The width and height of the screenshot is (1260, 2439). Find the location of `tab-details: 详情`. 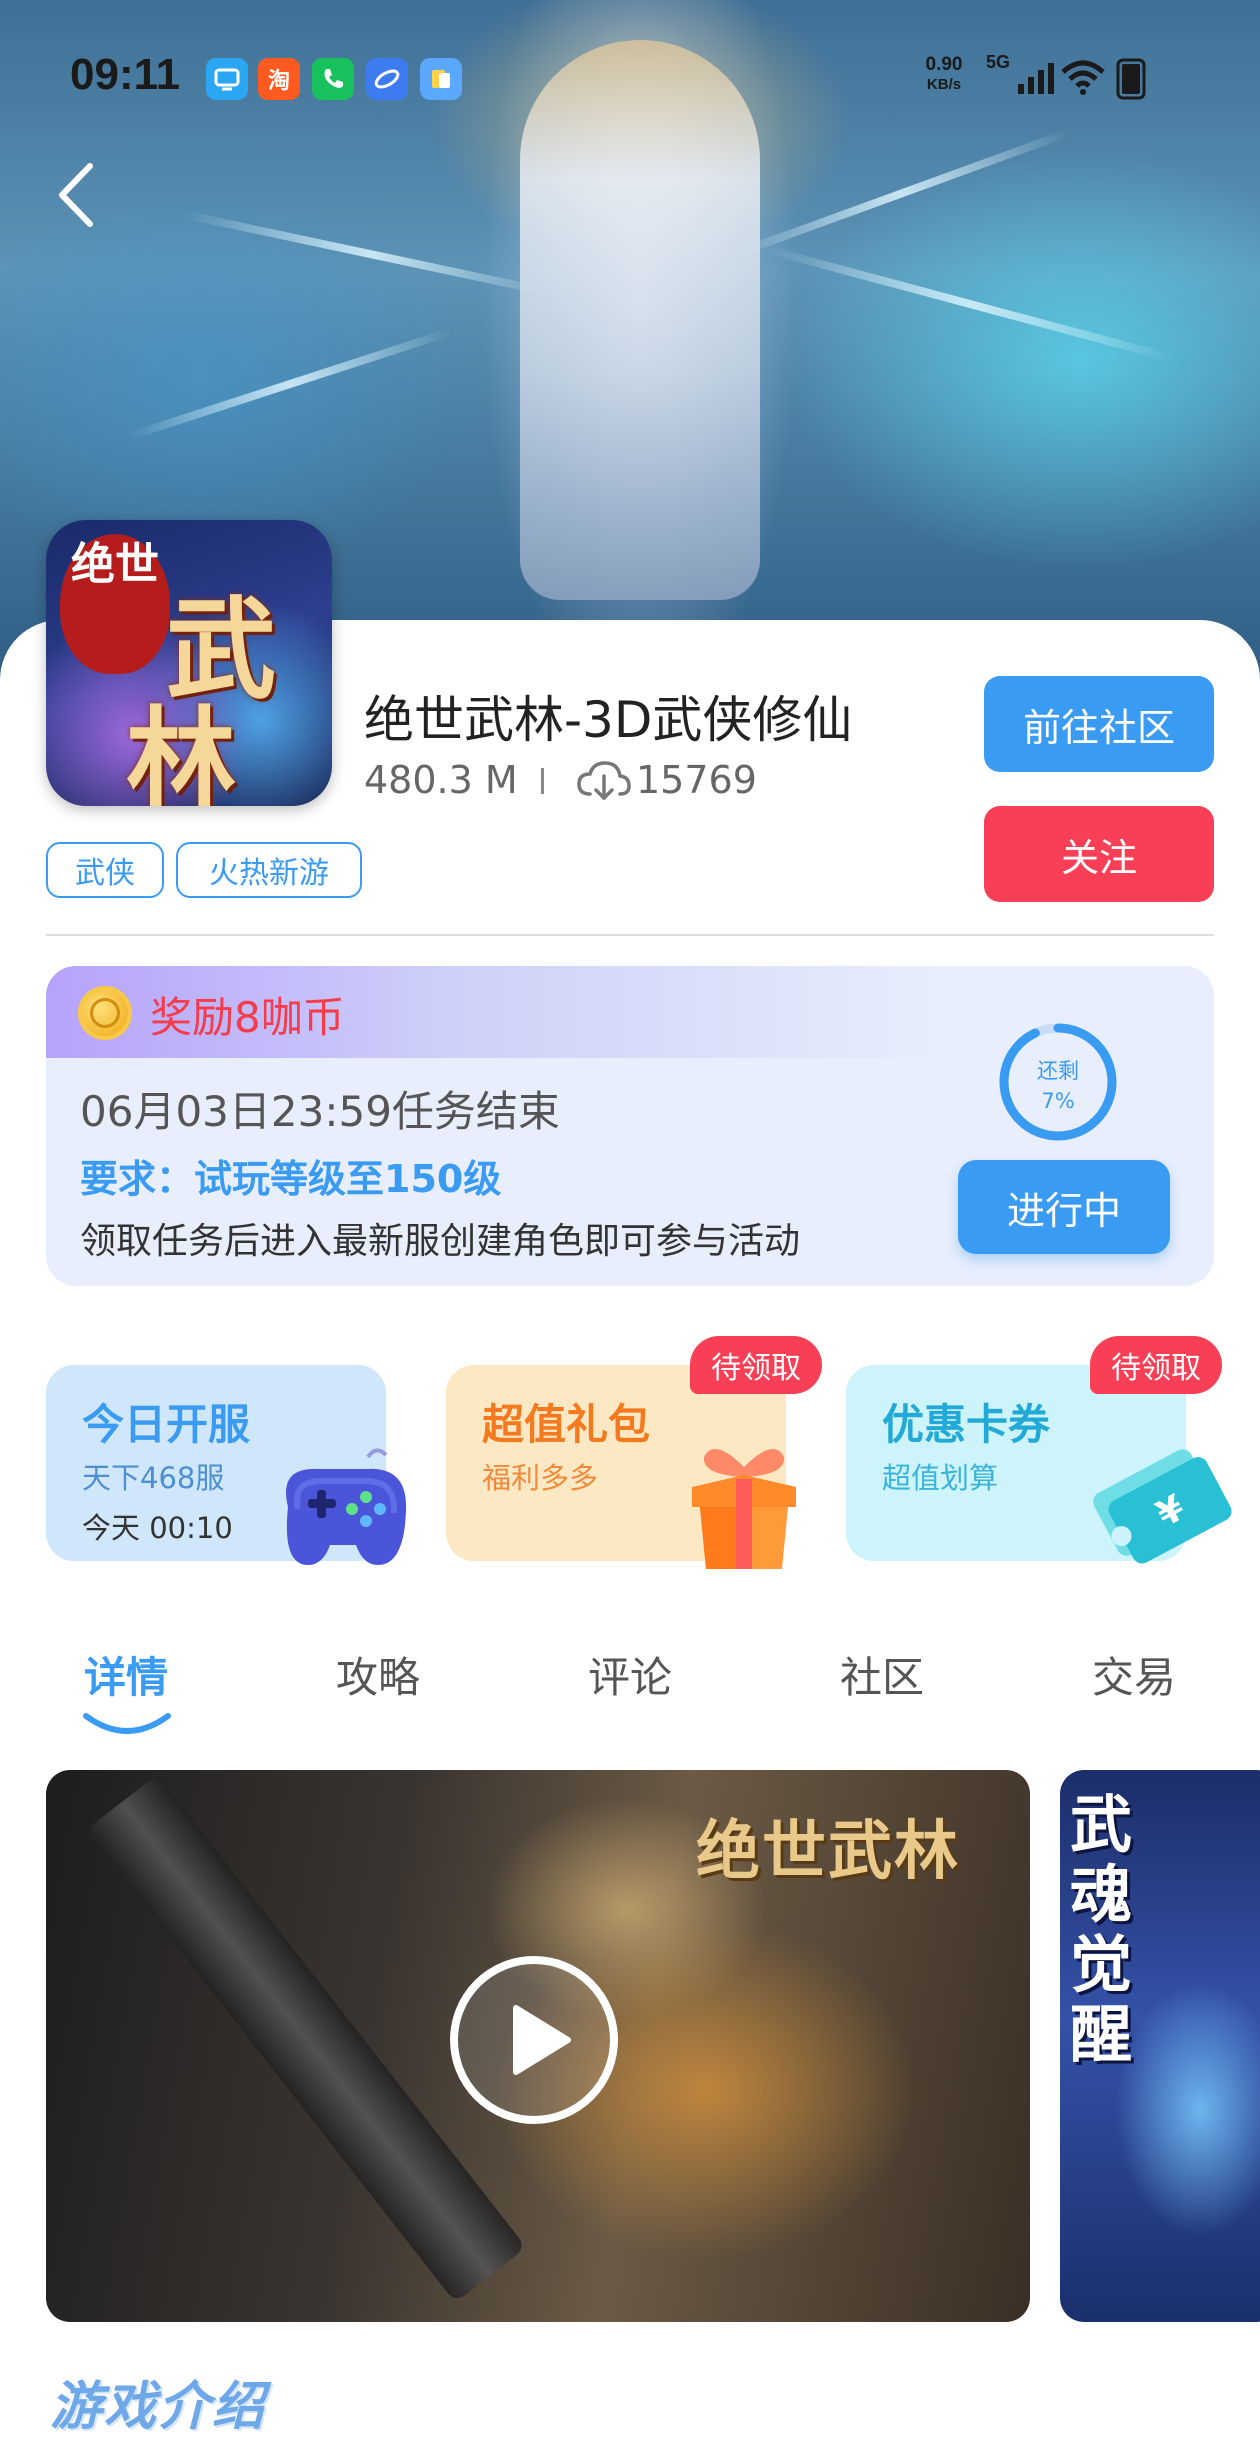

tab-details: 详情 is located at coordinates (126, 1674).